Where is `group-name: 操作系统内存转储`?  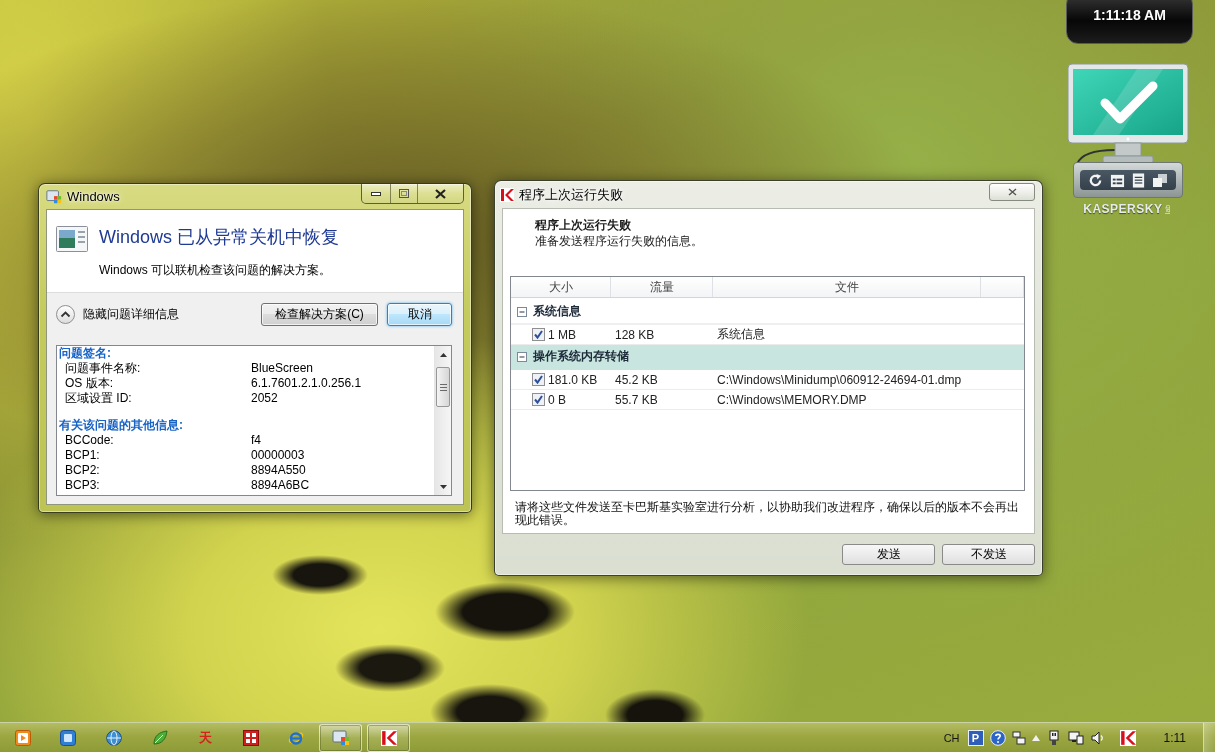
group-name: 操作系统内存转储 is located at coordinates (581, 356).